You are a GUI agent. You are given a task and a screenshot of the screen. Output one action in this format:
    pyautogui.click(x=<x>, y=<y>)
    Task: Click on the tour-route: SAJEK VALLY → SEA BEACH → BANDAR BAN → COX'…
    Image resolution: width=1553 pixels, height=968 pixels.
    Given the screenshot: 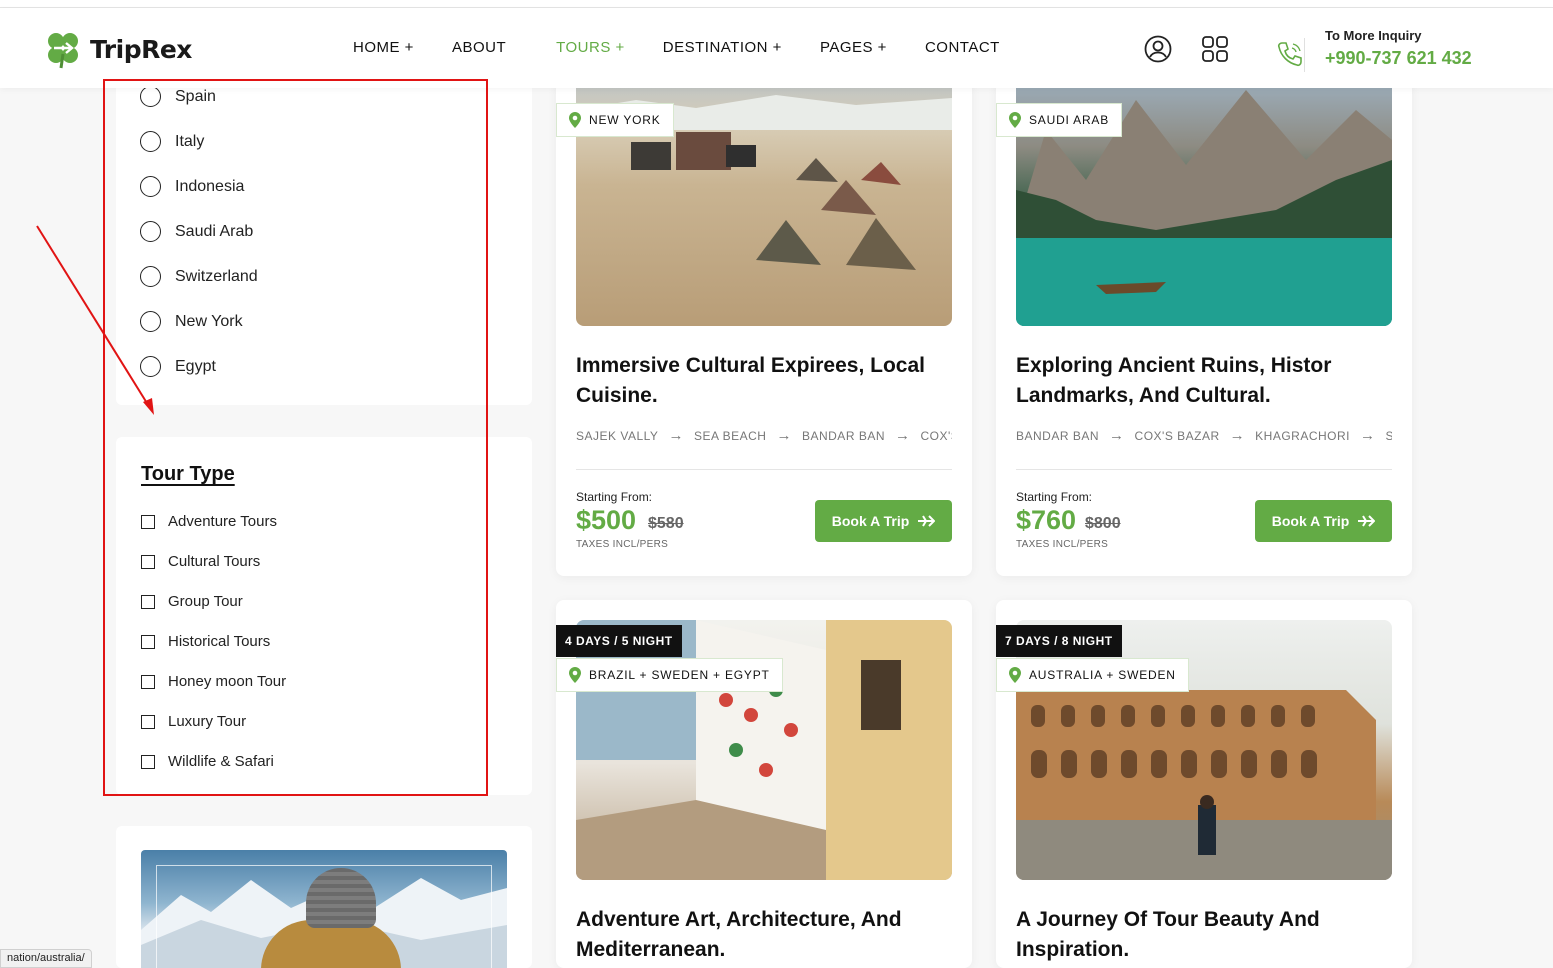 What is the action you would take?
    pyautogui.click(x=764, y=435)
    